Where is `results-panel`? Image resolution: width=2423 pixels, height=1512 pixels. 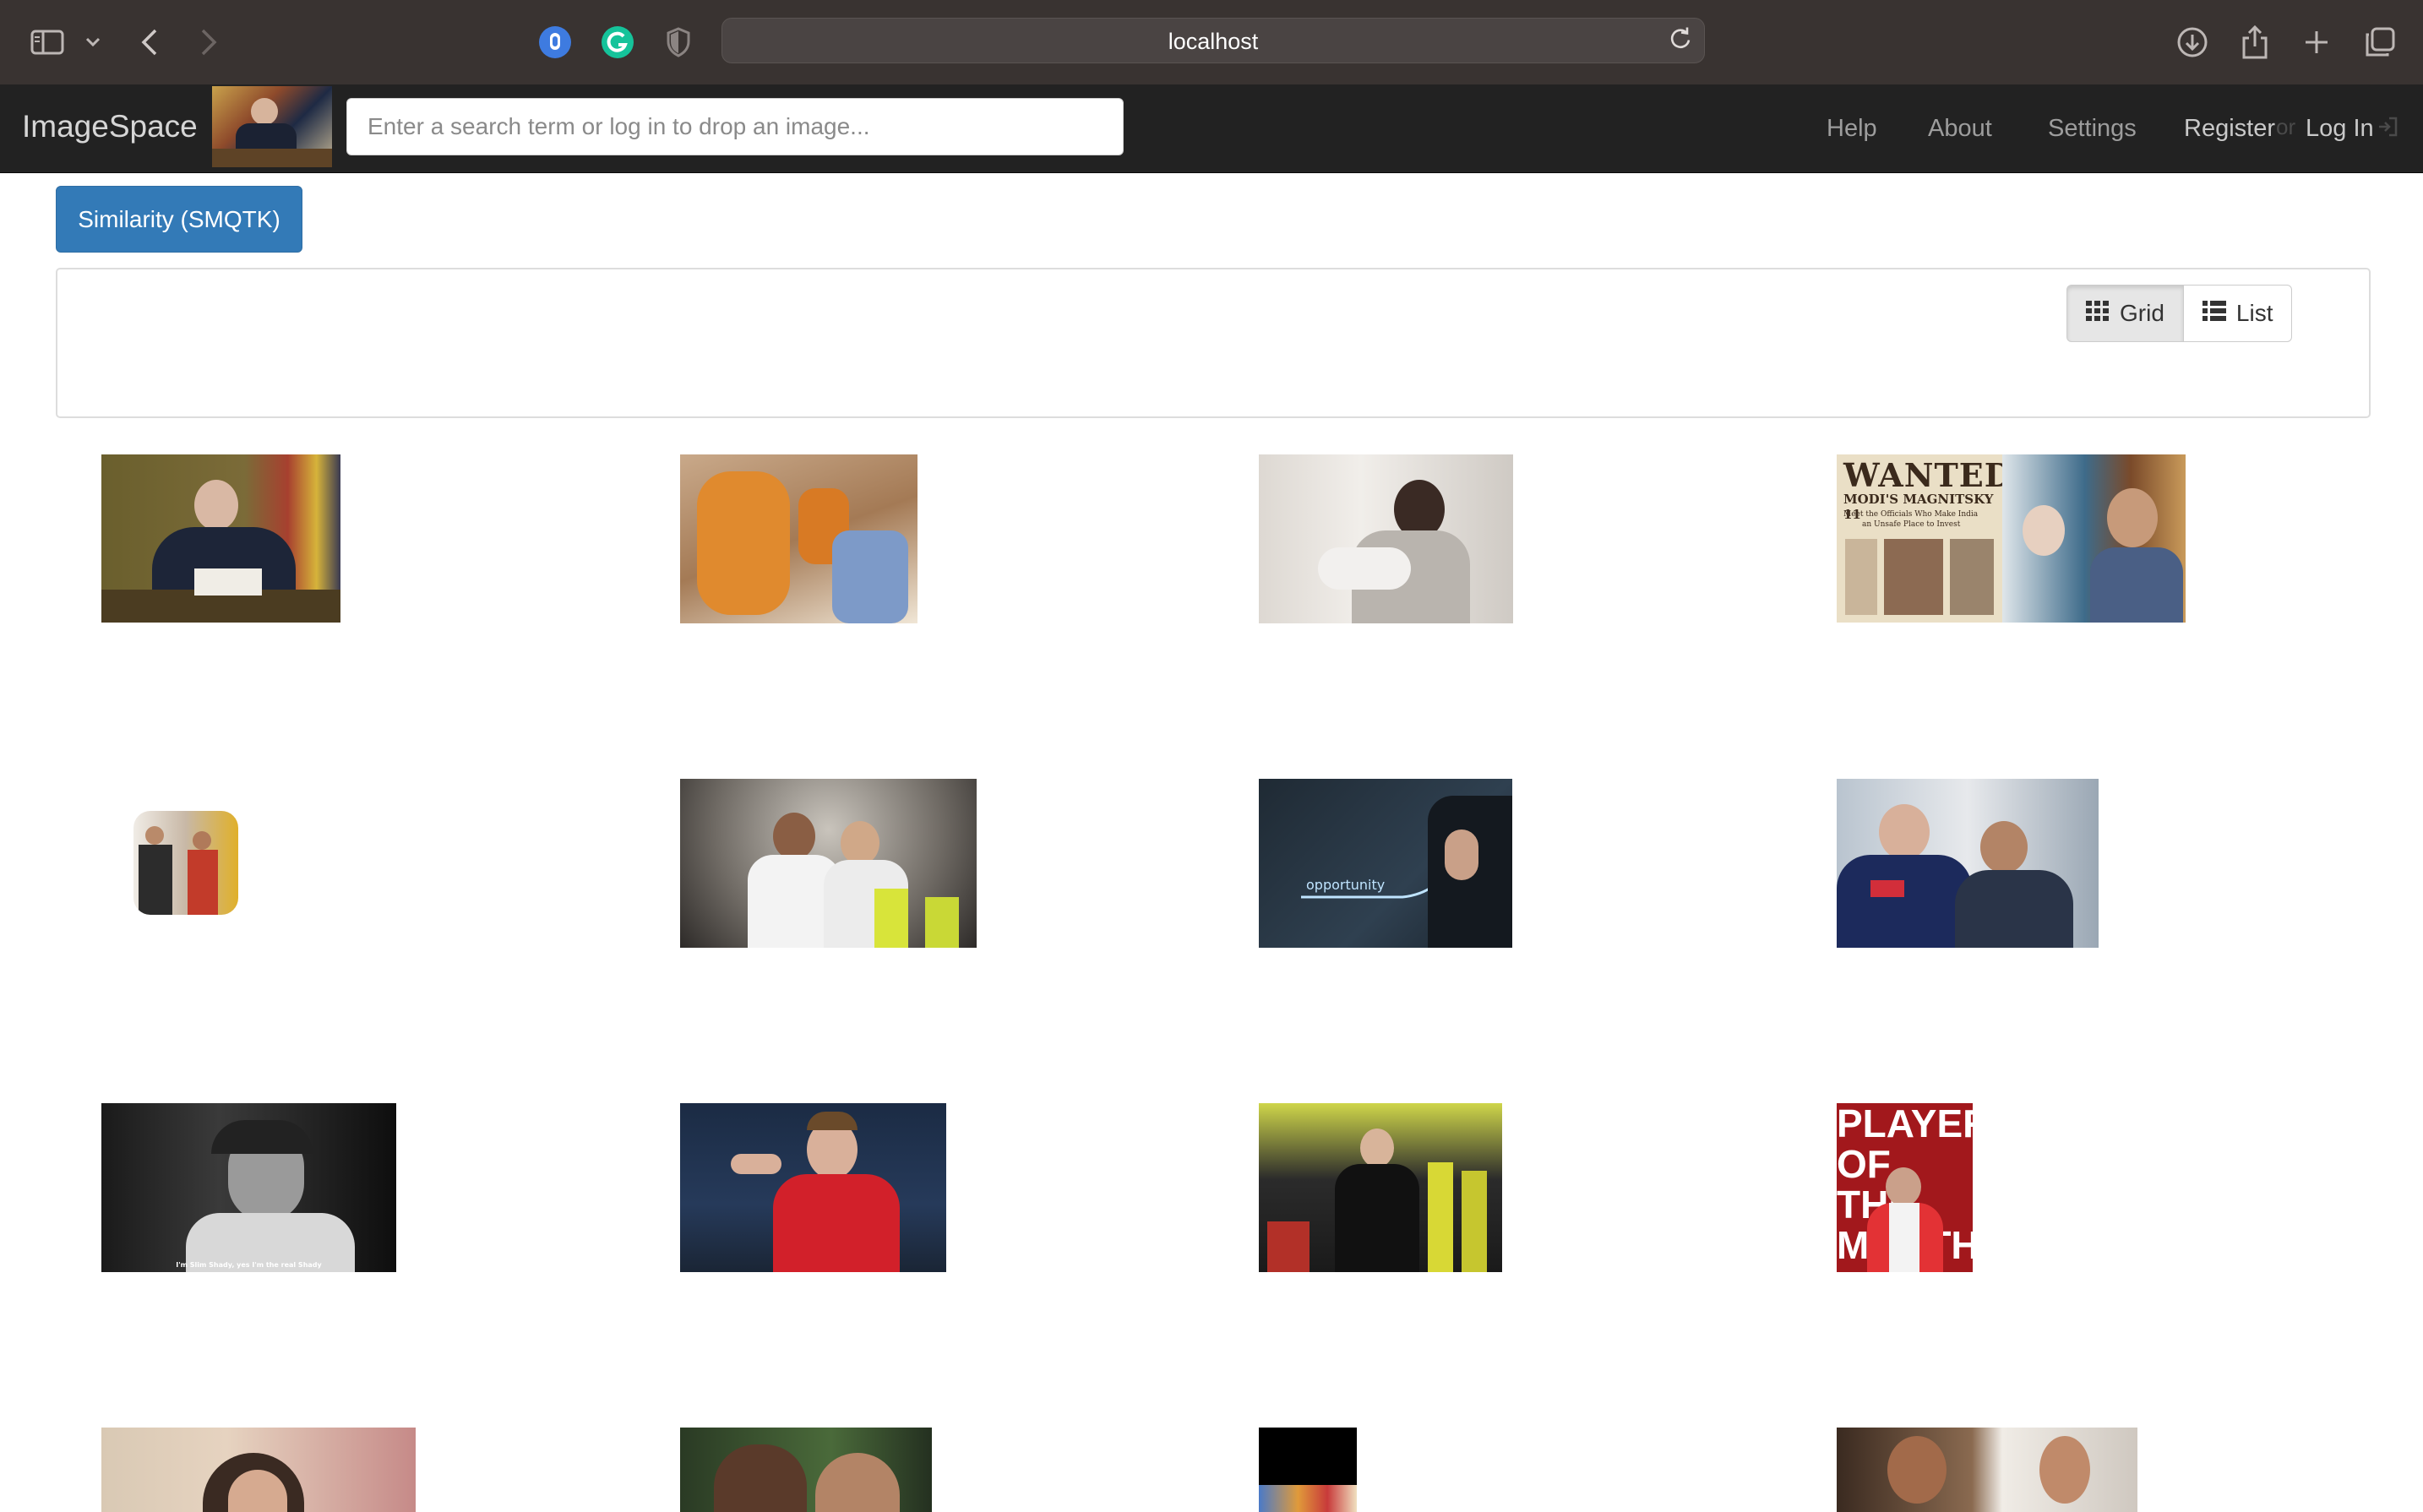
results-panel is located at coordinates (1213, 343).